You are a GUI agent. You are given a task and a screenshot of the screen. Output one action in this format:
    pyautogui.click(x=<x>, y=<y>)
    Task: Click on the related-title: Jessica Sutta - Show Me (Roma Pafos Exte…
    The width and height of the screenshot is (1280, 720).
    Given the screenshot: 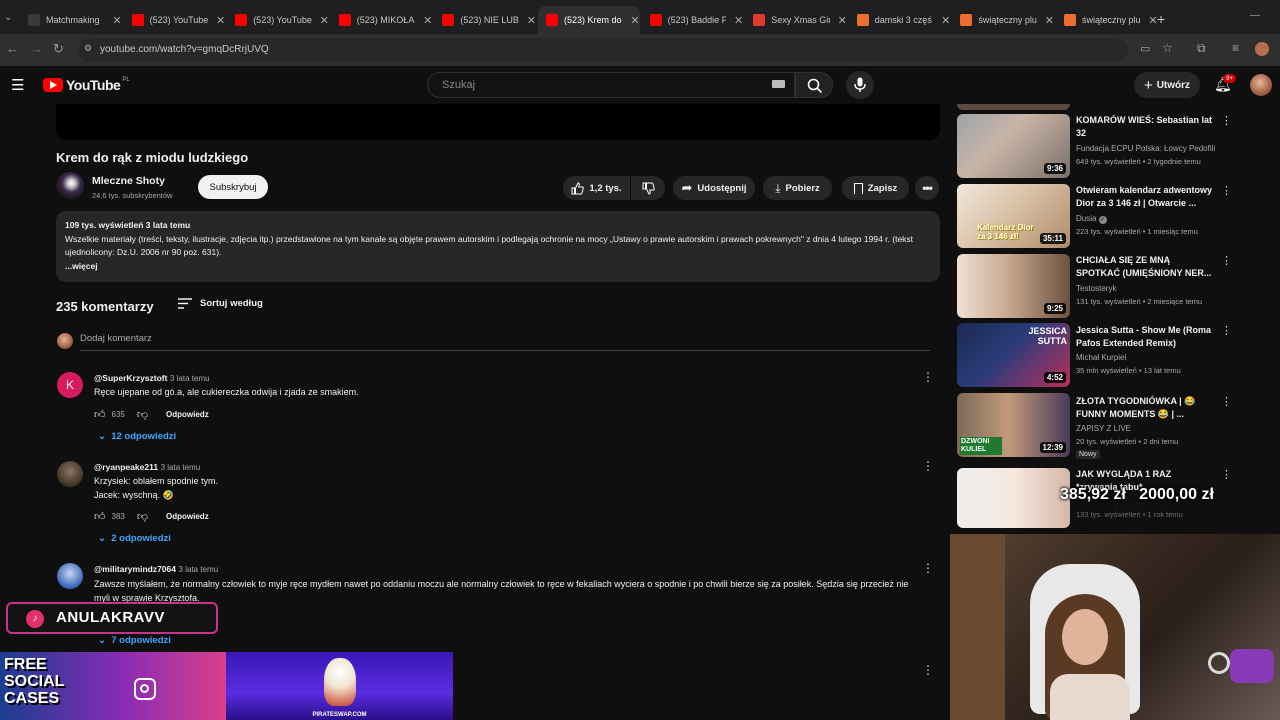 What is the action you would take?
    pyautogui.click(x=1145, y=336)
    